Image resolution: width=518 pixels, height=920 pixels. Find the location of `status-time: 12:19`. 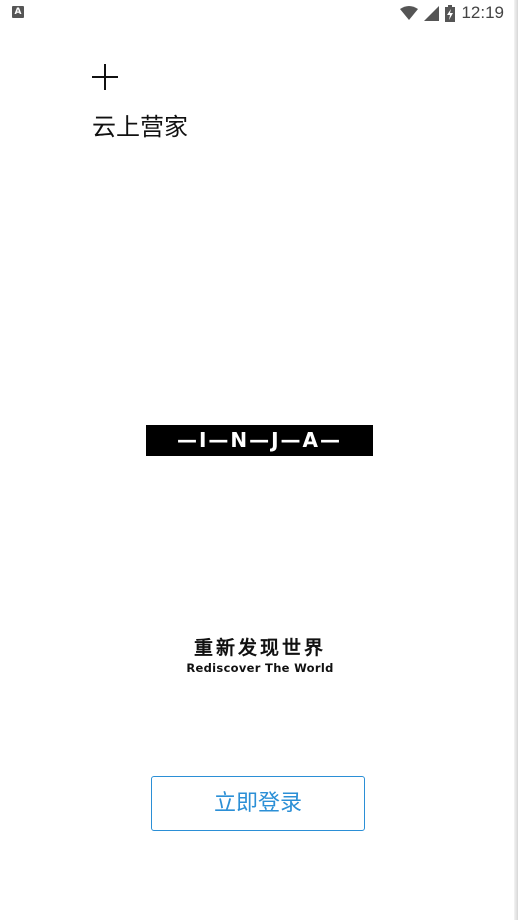

status-time: 12:19 is located at coordinates (482, 12).